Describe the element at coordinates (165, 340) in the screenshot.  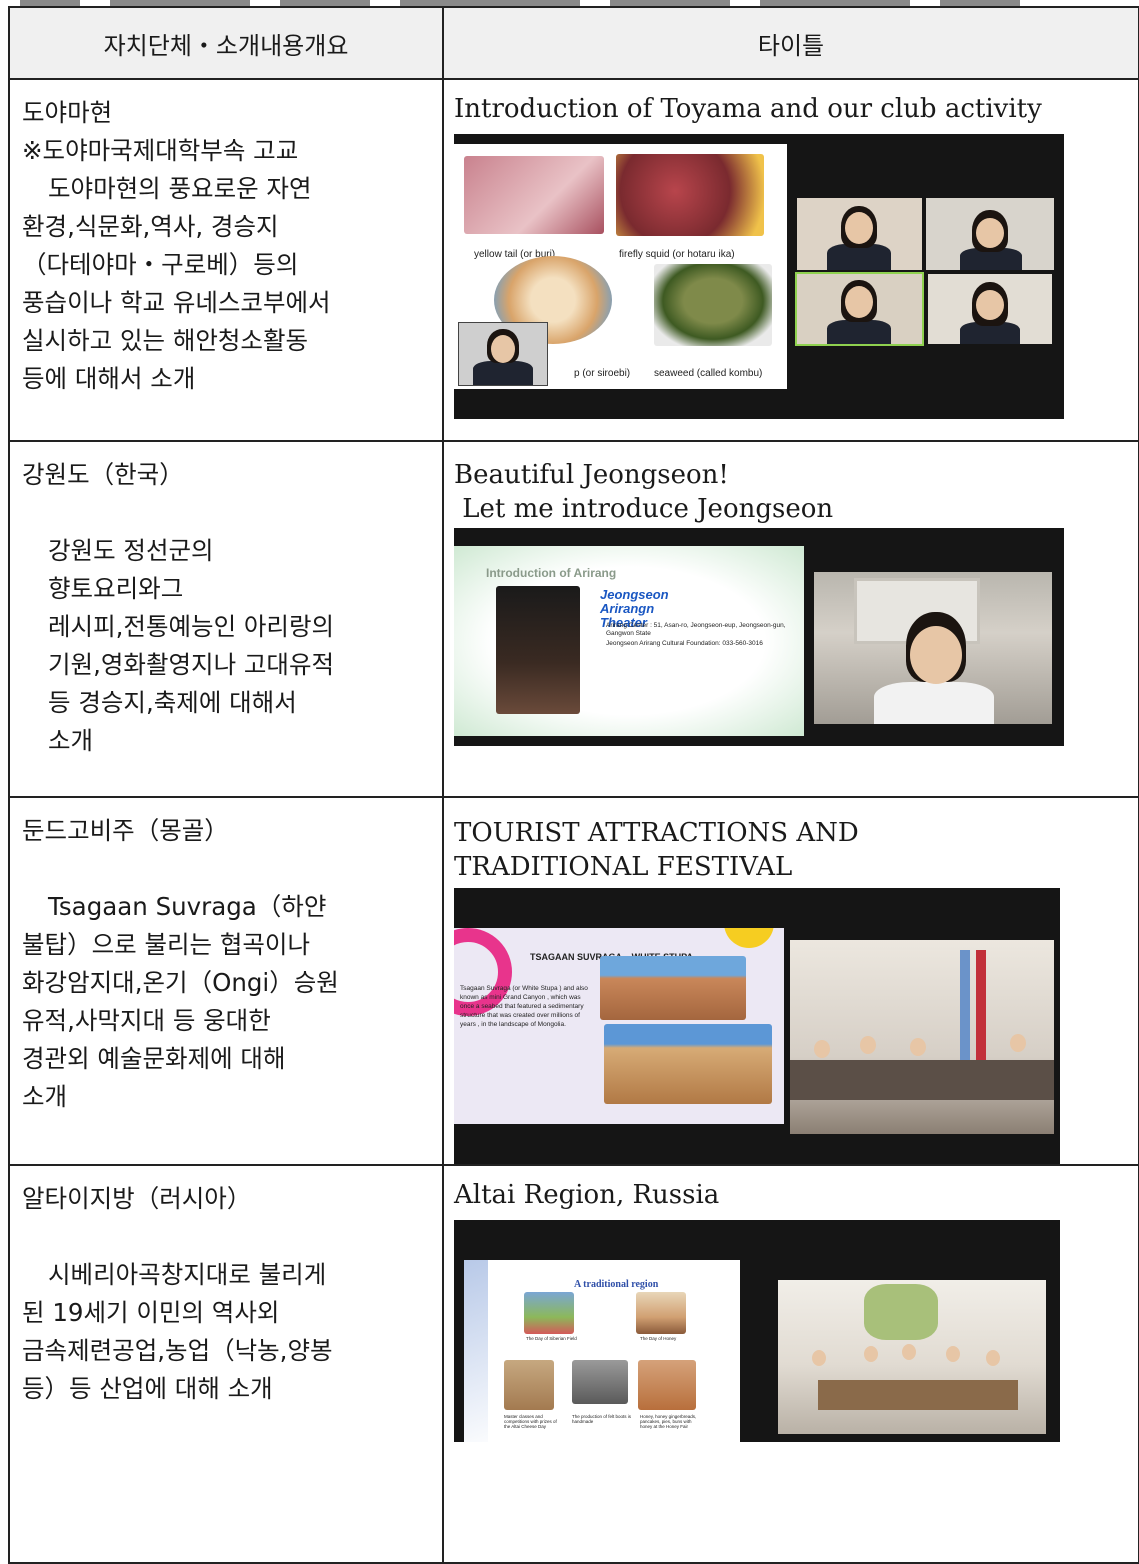
I see `description-line: 실시하고 있는 해안청소활동` at that location.